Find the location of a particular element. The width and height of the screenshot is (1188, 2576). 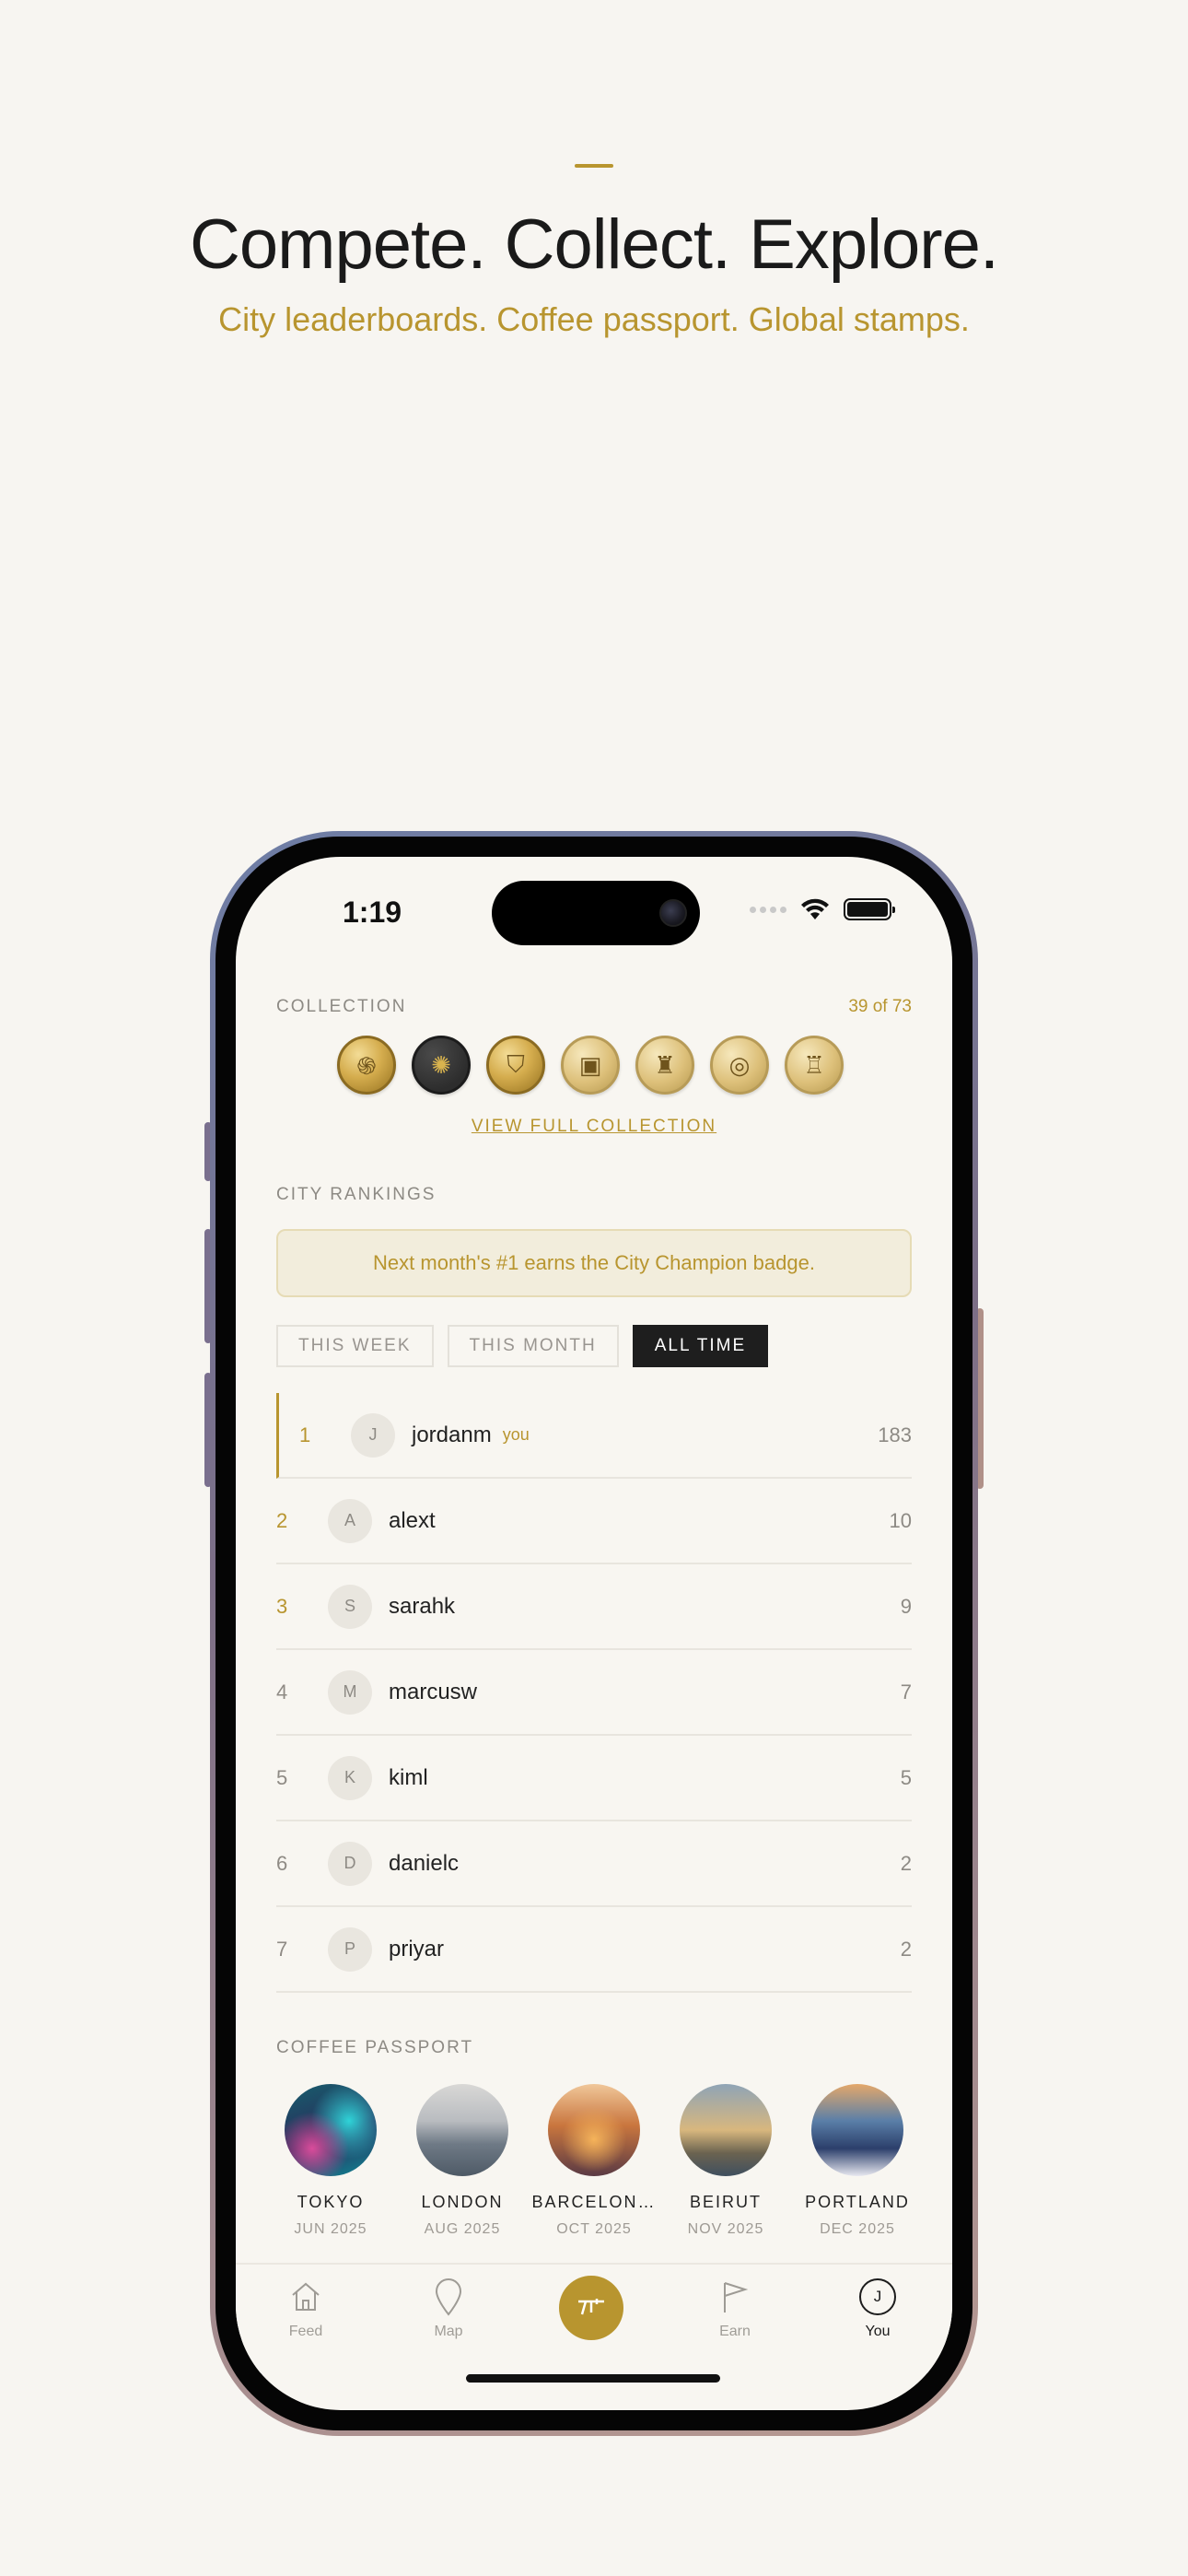

tab-label: Feed is located at coordinates (305, 2331).